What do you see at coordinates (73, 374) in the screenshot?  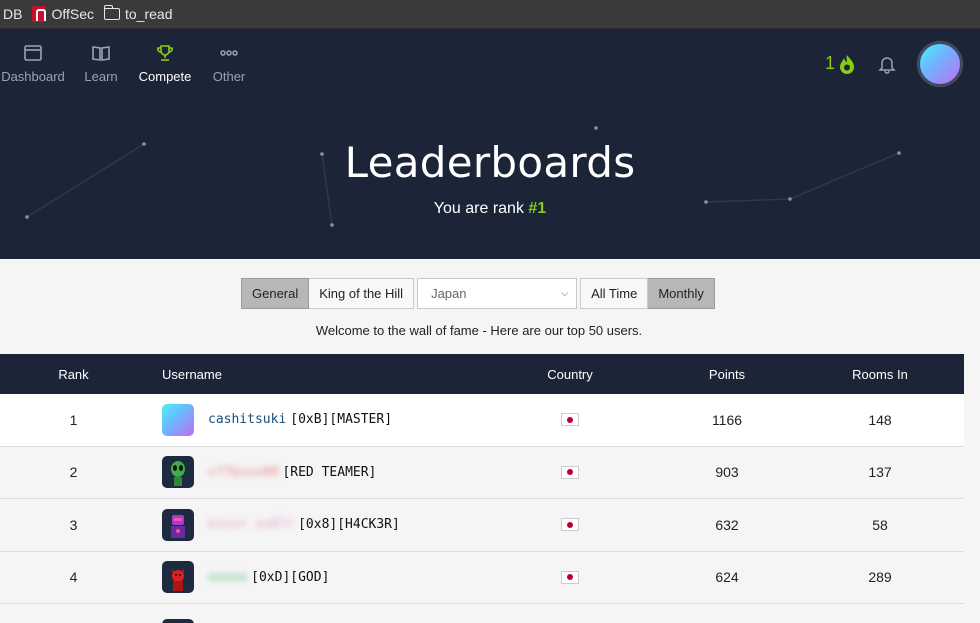 I see `header-rank: Rank` at bounding box center [73, 374].